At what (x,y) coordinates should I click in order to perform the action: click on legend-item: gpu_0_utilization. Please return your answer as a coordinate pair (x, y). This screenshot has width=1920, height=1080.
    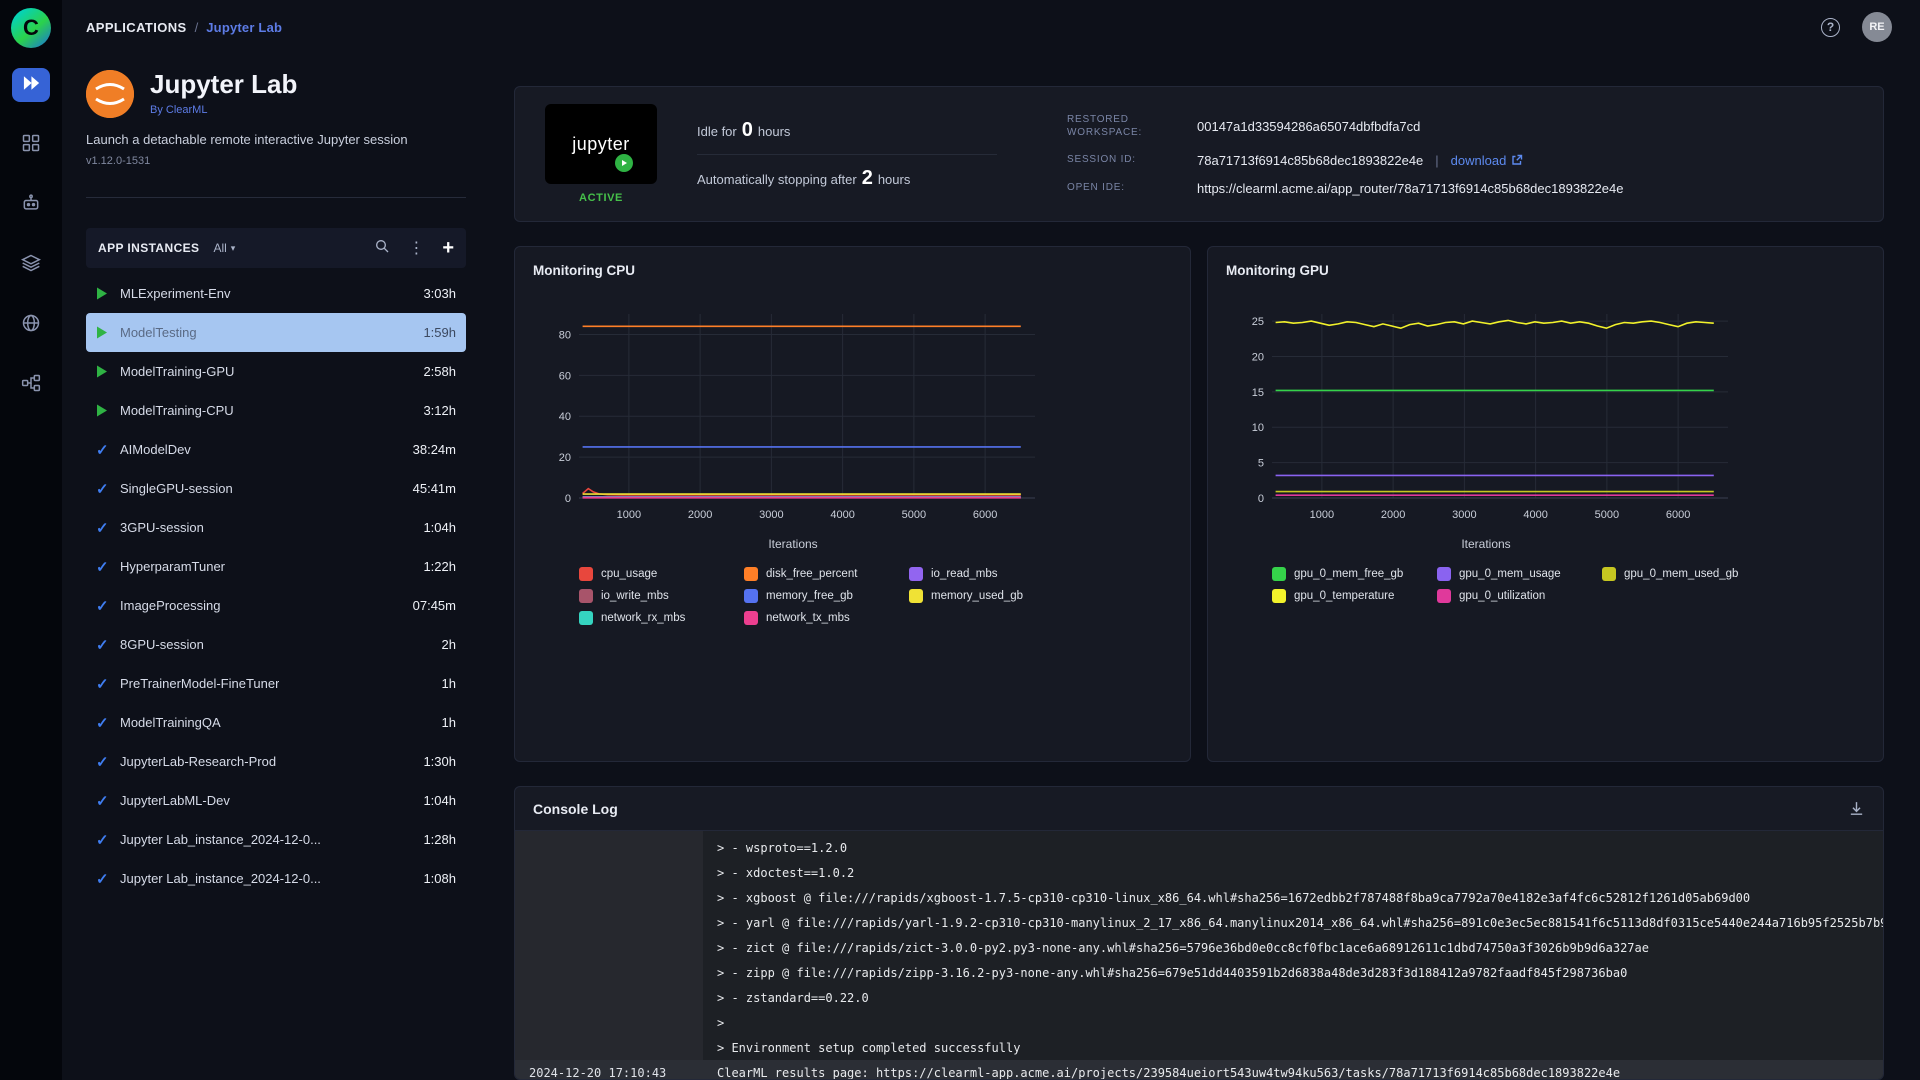
    Looking at the image, I should click on (1519, 596).